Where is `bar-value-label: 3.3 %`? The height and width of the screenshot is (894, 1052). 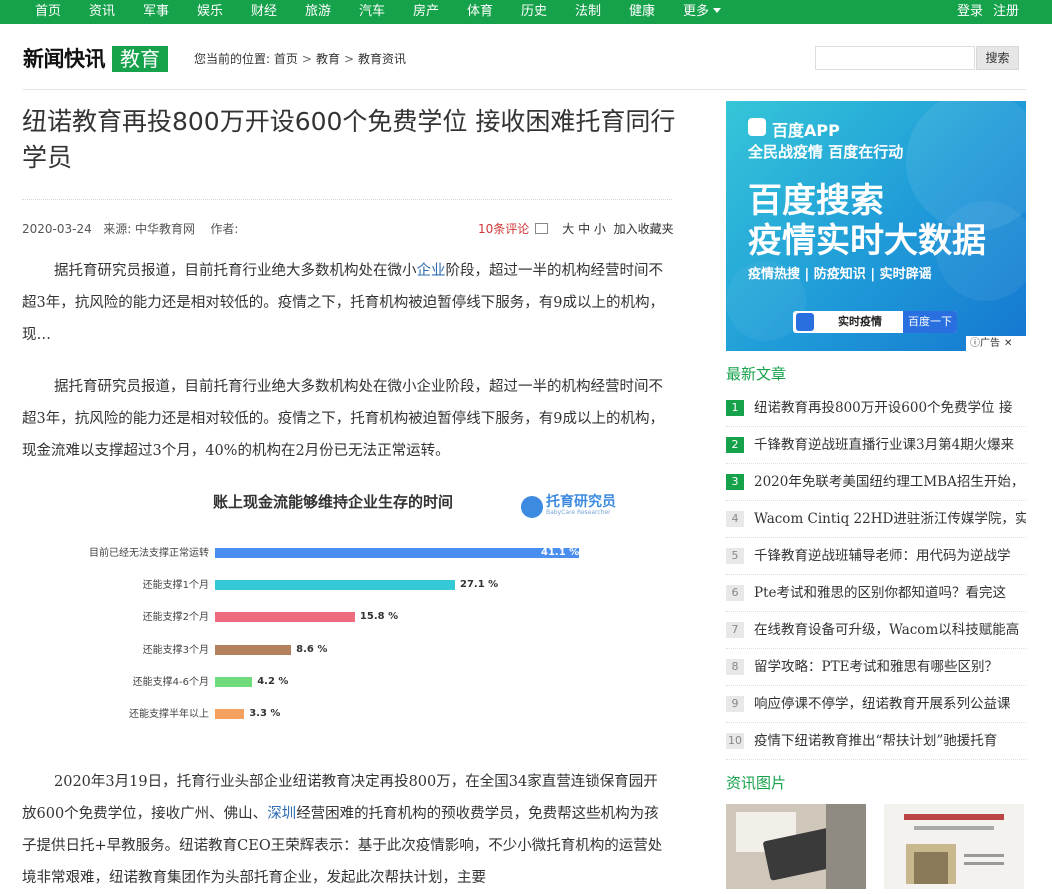
bar-value-label: 3.3 % is located at coordinates (265, 713).